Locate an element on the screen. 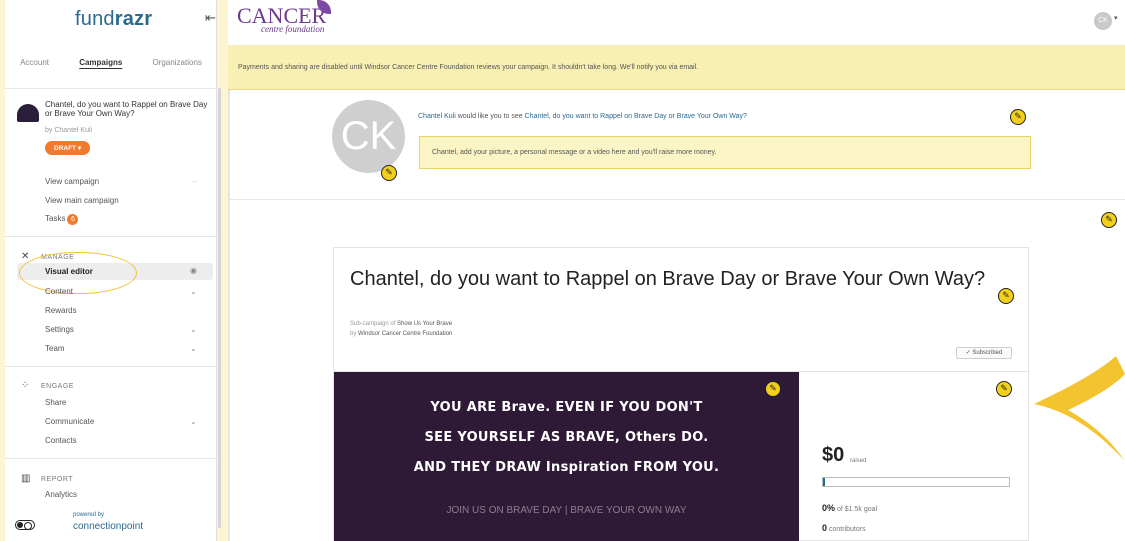  connectionpoint-logo: connectionpoint is located at coordinates (108, 526).